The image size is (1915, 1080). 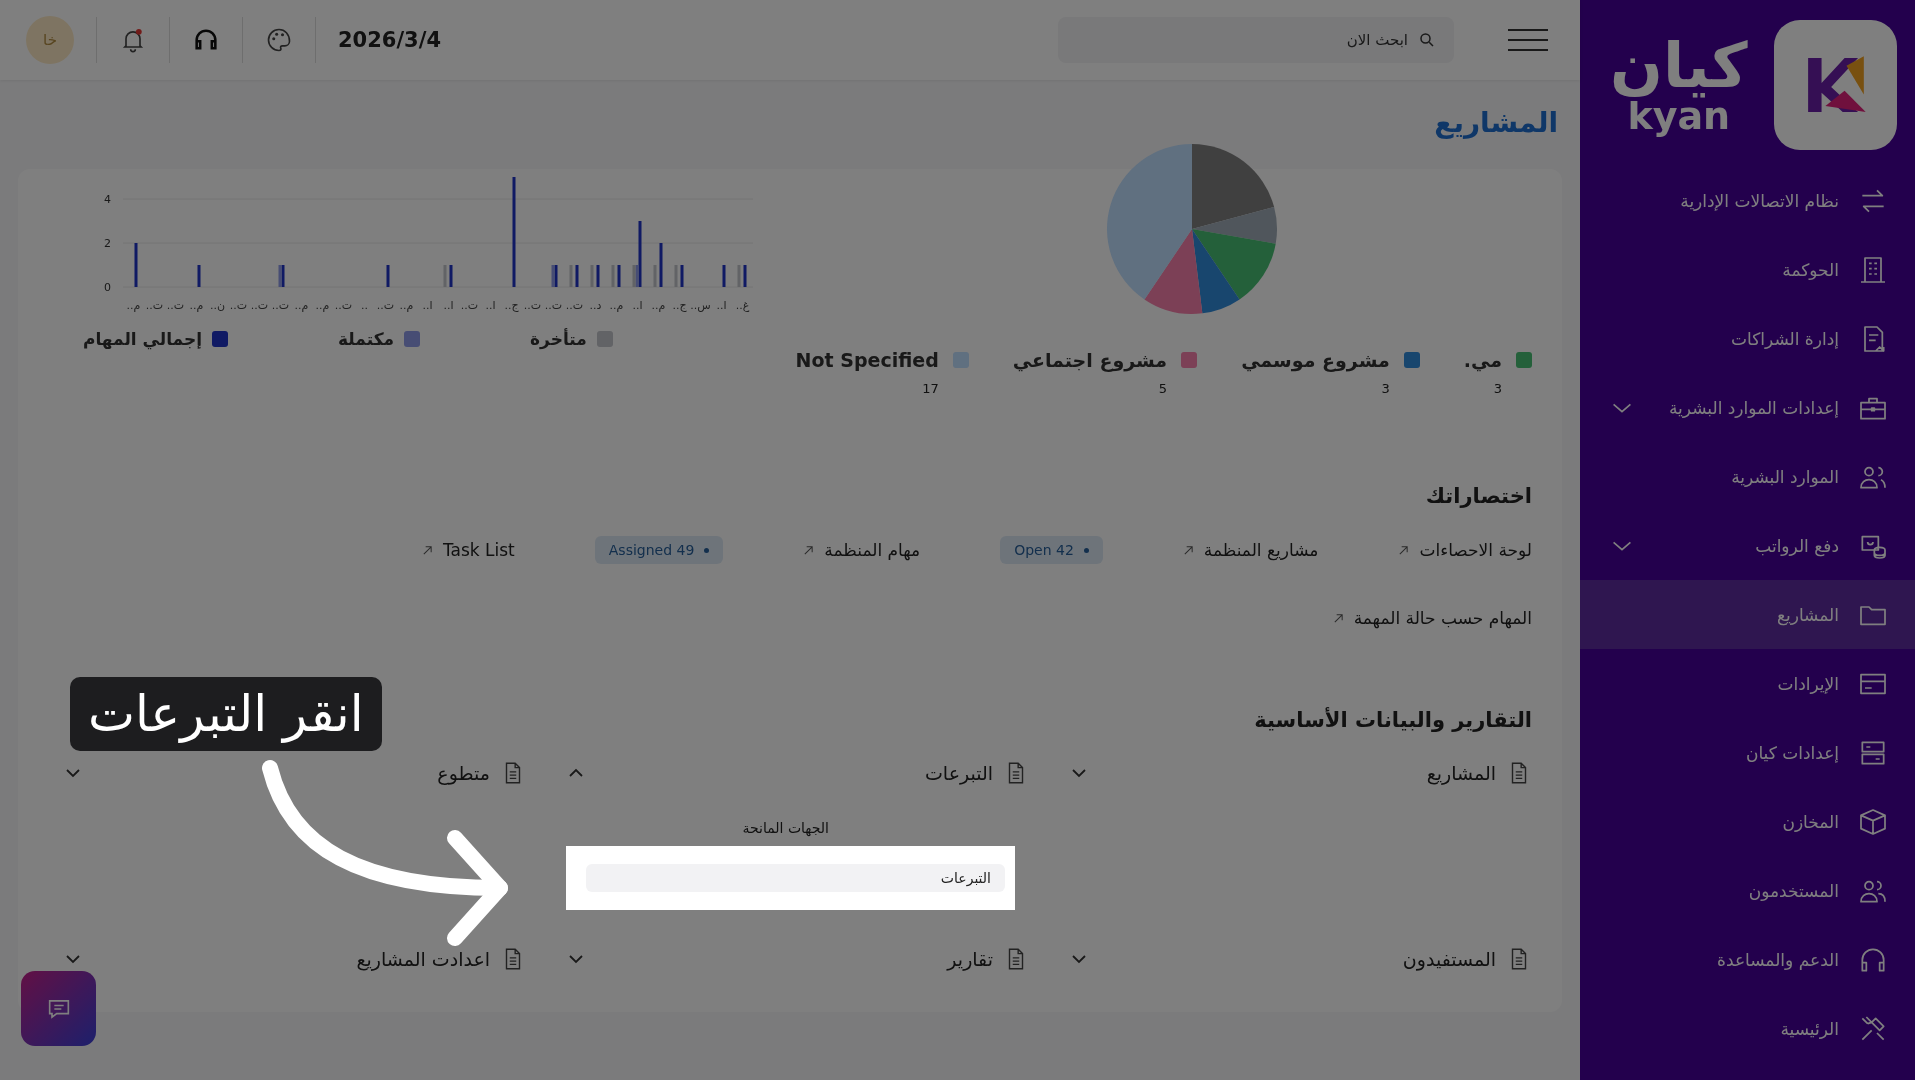 I want to click on axis-tick-label: 2, so click(x=107, y=243).